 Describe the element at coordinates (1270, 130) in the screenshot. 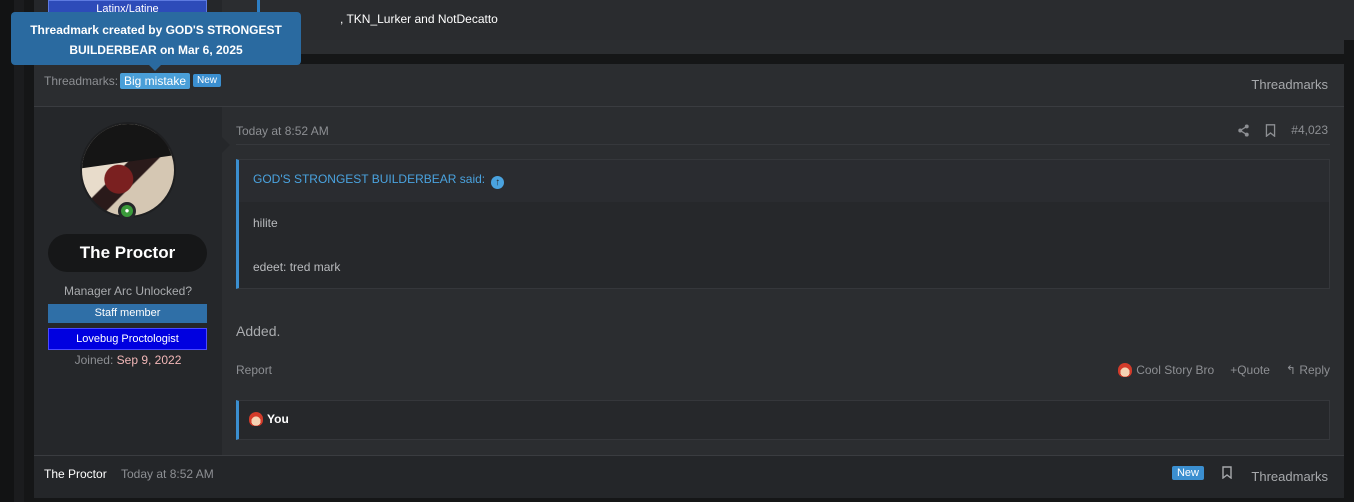

I see `bookmark-icon` at that location.